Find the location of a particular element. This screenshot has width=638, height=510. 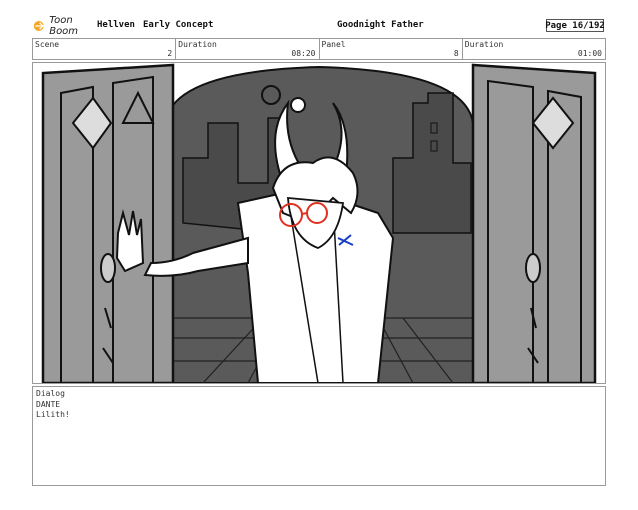

panel-duration-label: Duration is located at coordinates (484, 44).